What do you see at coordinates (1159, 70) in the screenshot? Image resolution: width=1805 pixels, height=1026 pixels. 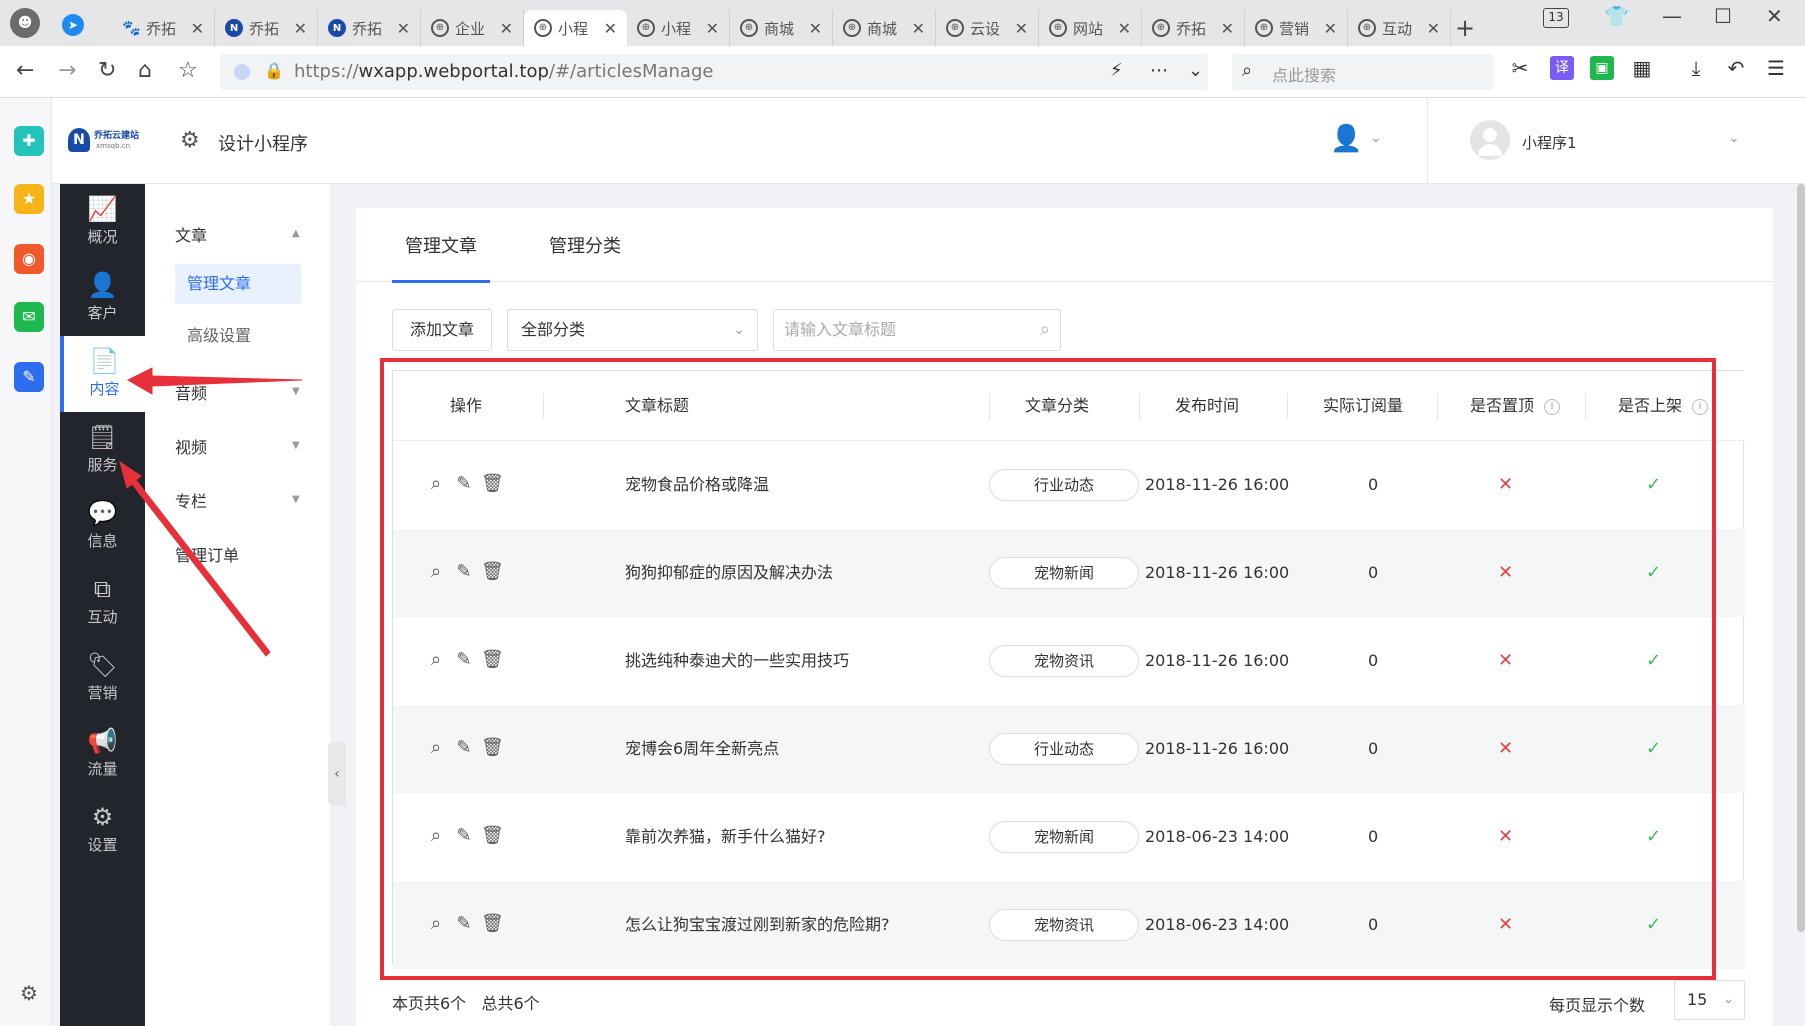 I see `more-icon: ⋯` at bounding box center [1159, 70].